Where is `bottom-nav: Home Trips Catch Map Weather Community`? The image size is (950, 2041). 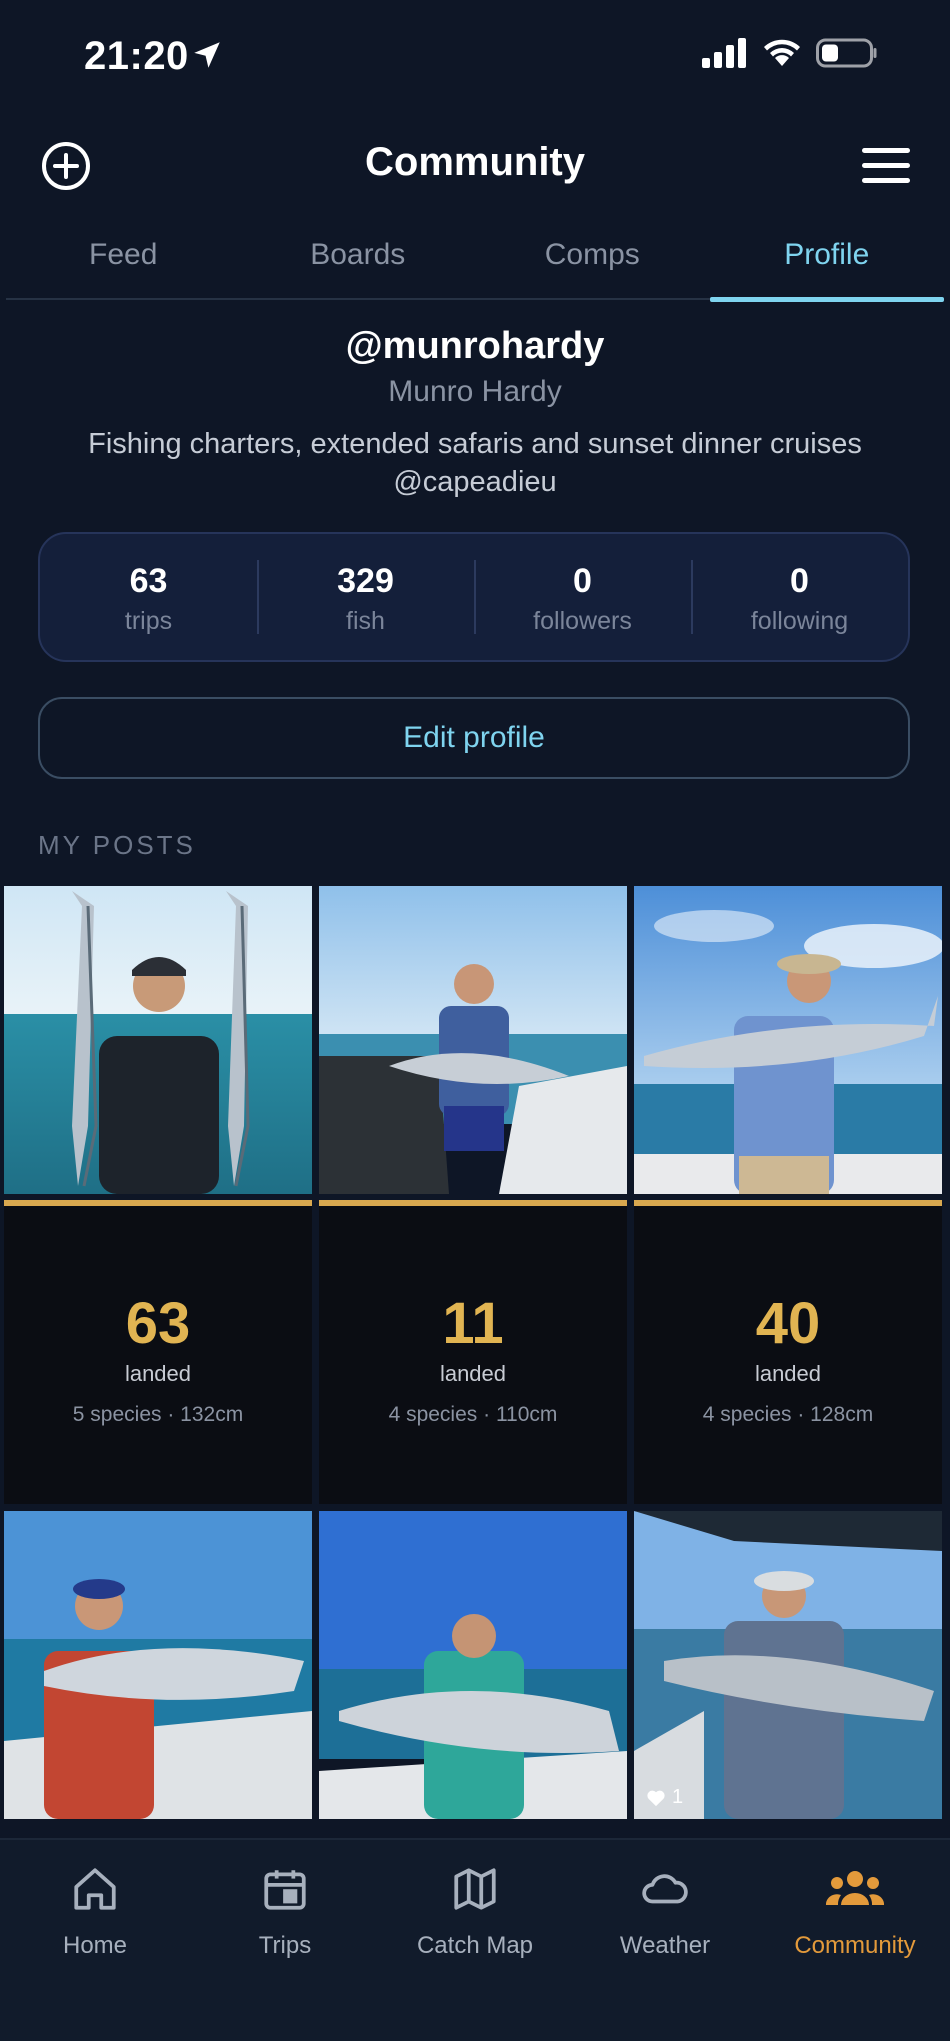
bottom-nav: Home Trips Catch Map Weather Community is located at coordinates (475, 1939).